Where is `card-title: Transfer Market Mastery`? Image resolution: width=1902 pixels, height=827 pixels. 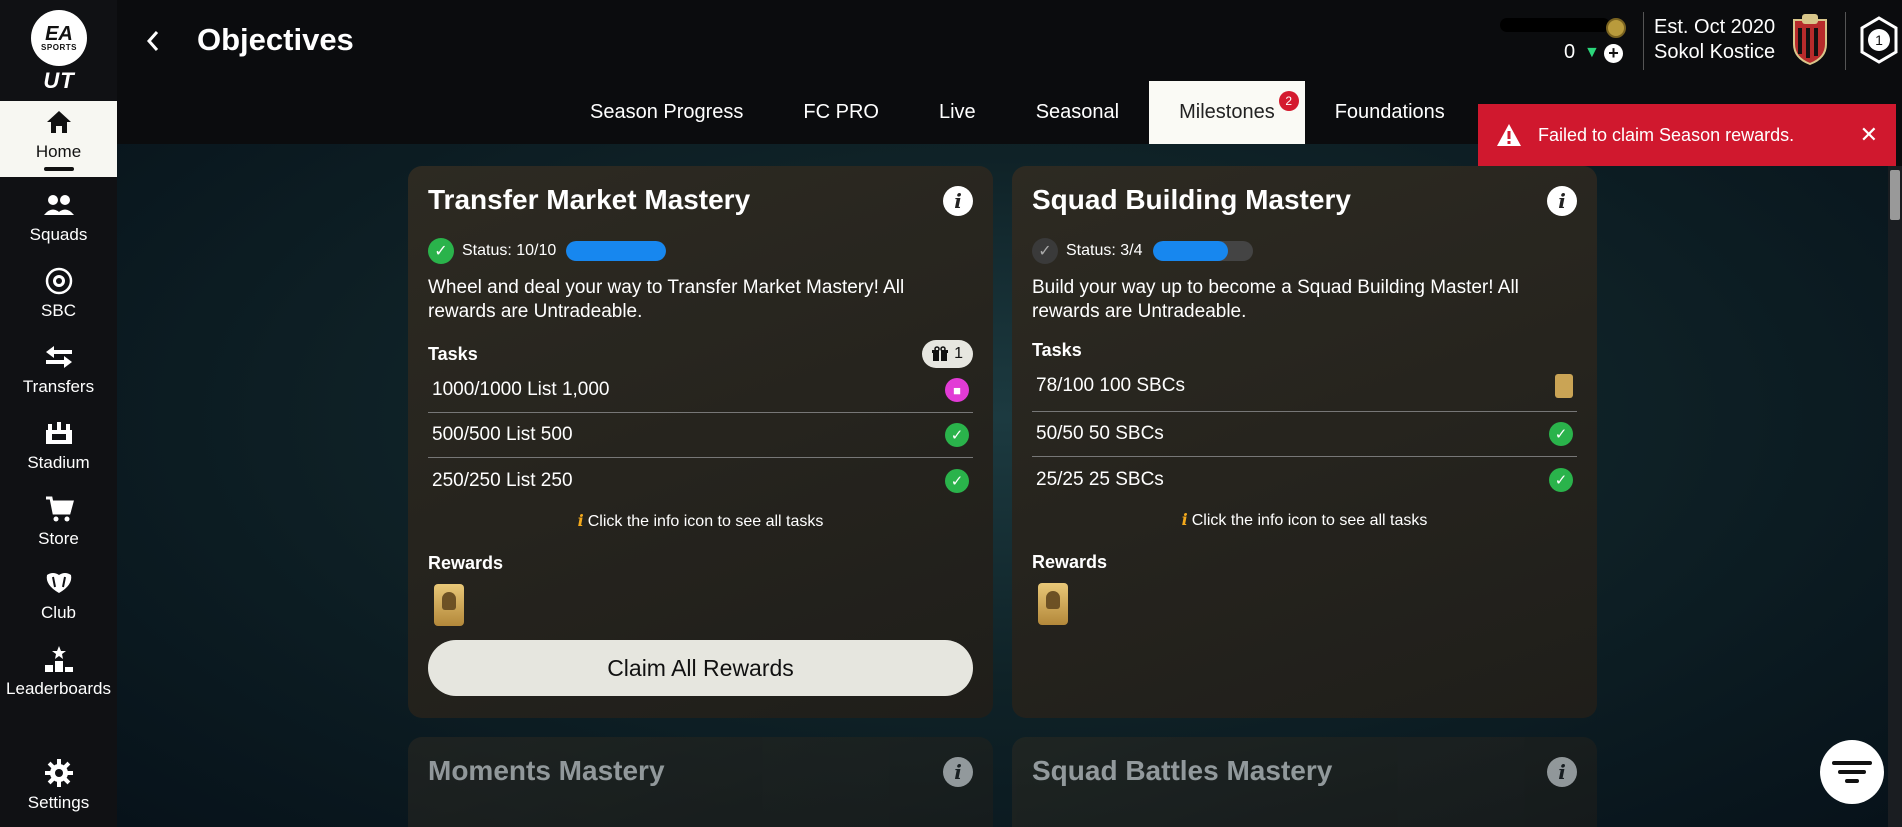
card-title: Transfer Market Mastery is located at coordinates (589, 199).